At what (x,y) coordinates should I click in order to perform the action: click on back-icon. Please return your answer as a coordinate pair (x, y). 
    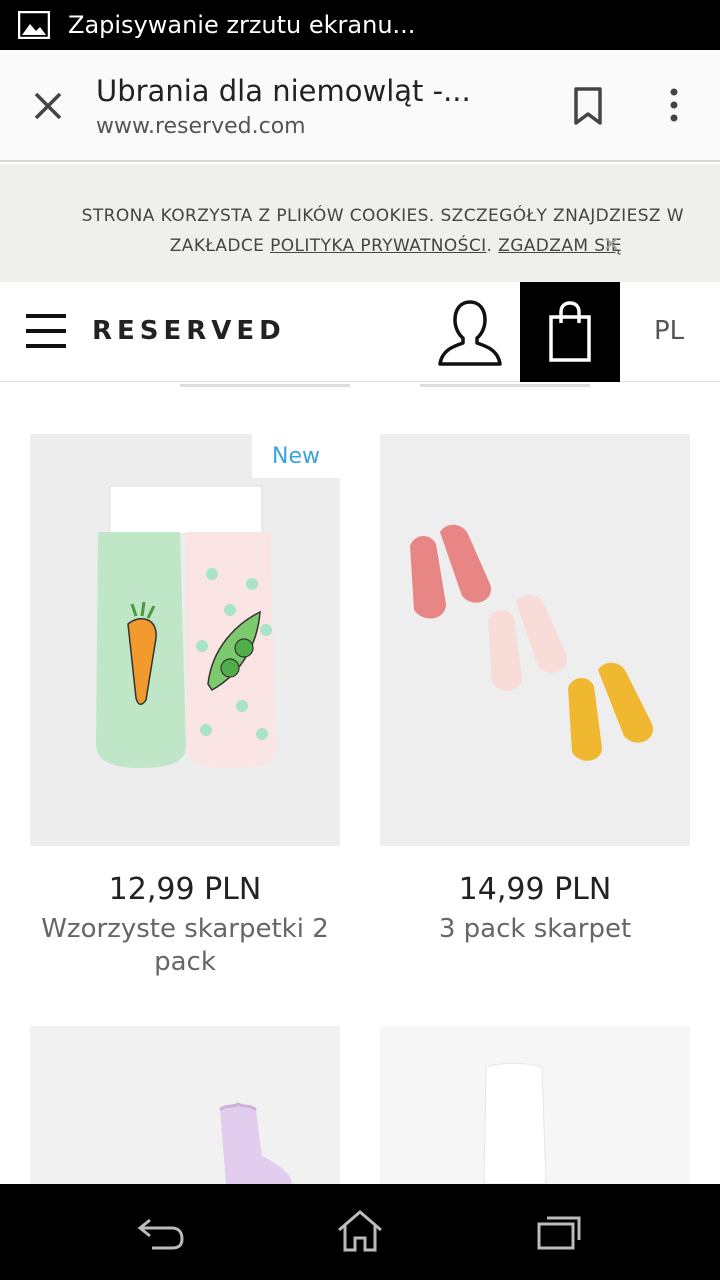
    Looking at the image, I should click on (161, 1231).